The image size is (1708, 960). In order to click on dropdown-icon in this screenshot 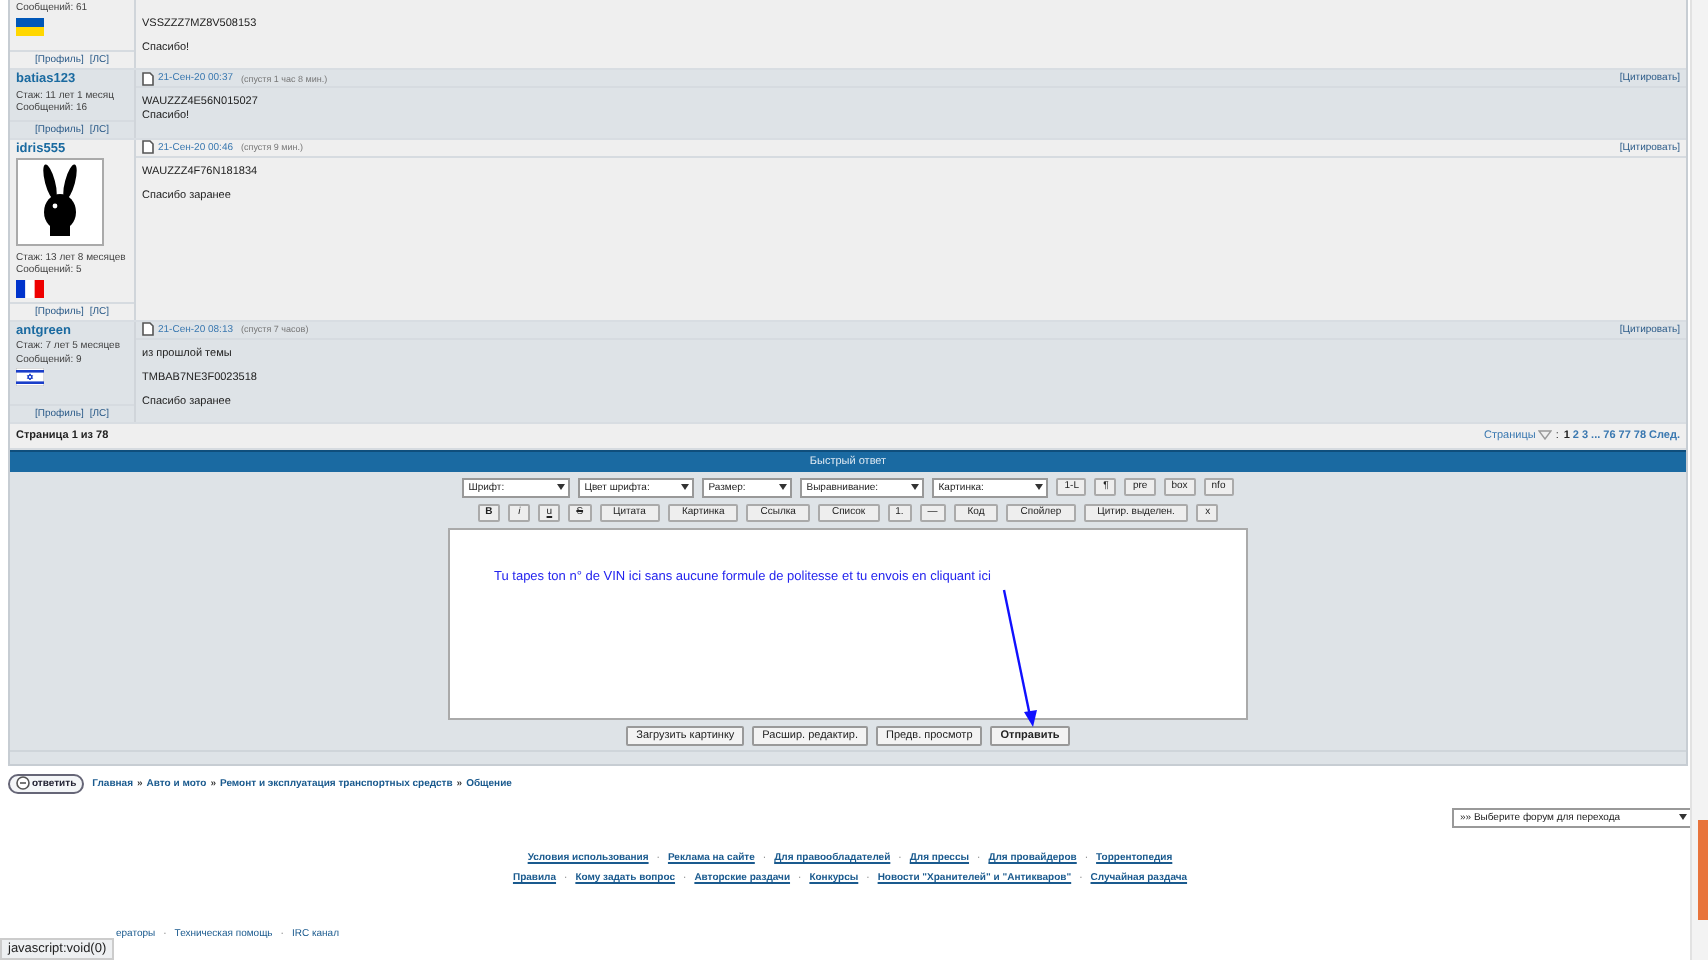, I will do `click(1545, 435)`.